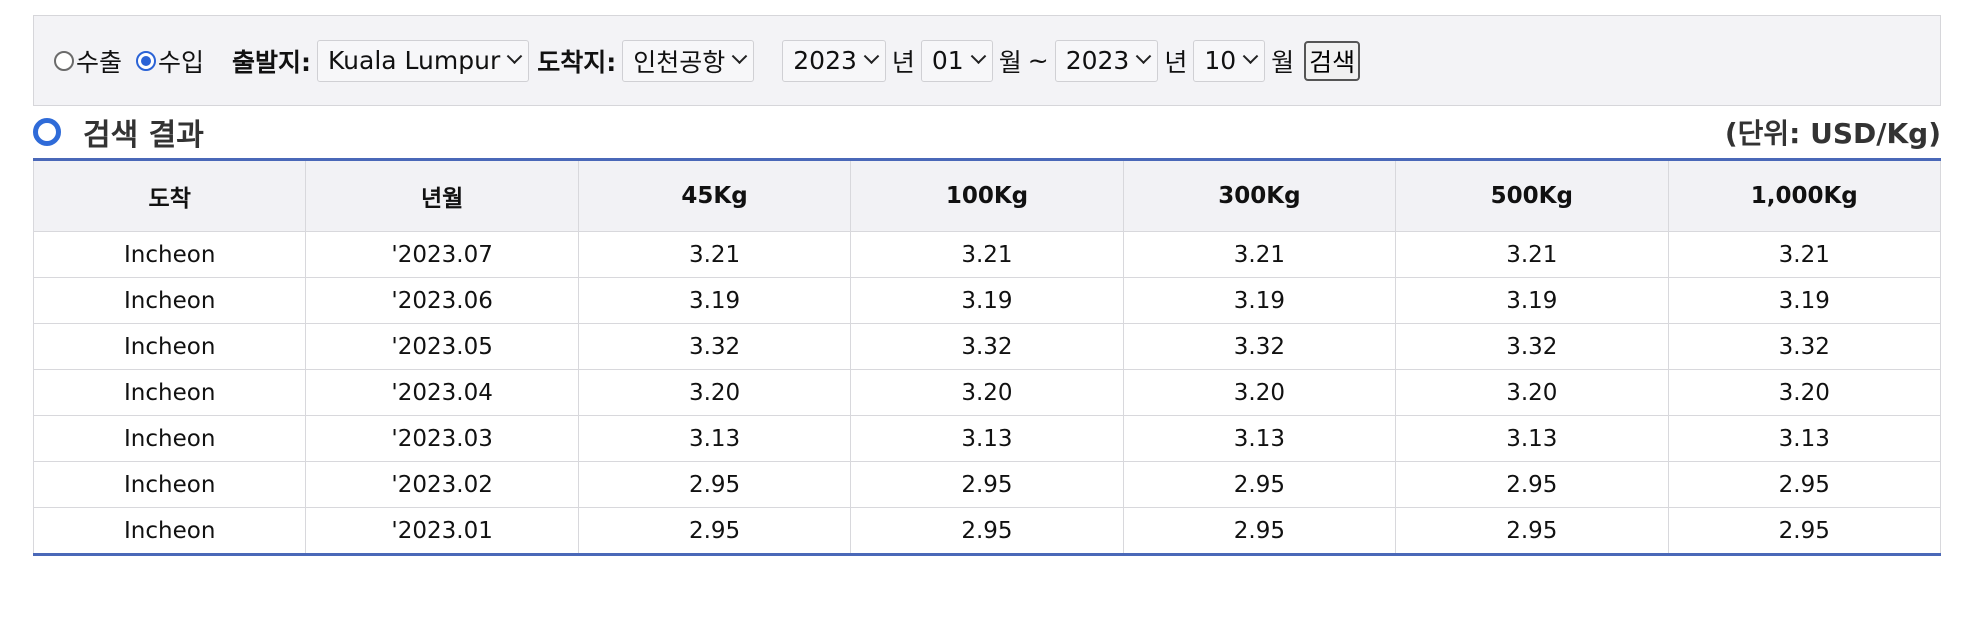 Image resolution: width=1984 pixels, height=618 pixels. I want to click on import-radio-option: 수입, so click(170, 61).